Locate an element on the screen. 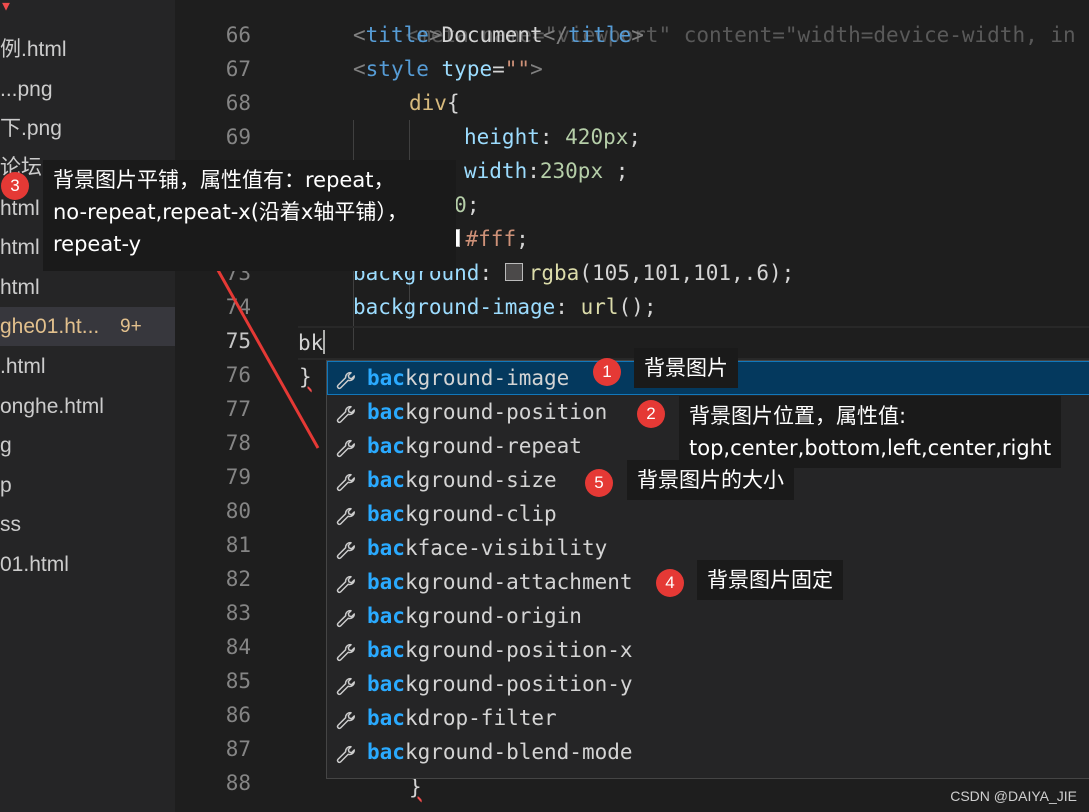 This screenshot has height=812, width=1089. annotation-1: 背景图片 is located at coordinates (686, 368).